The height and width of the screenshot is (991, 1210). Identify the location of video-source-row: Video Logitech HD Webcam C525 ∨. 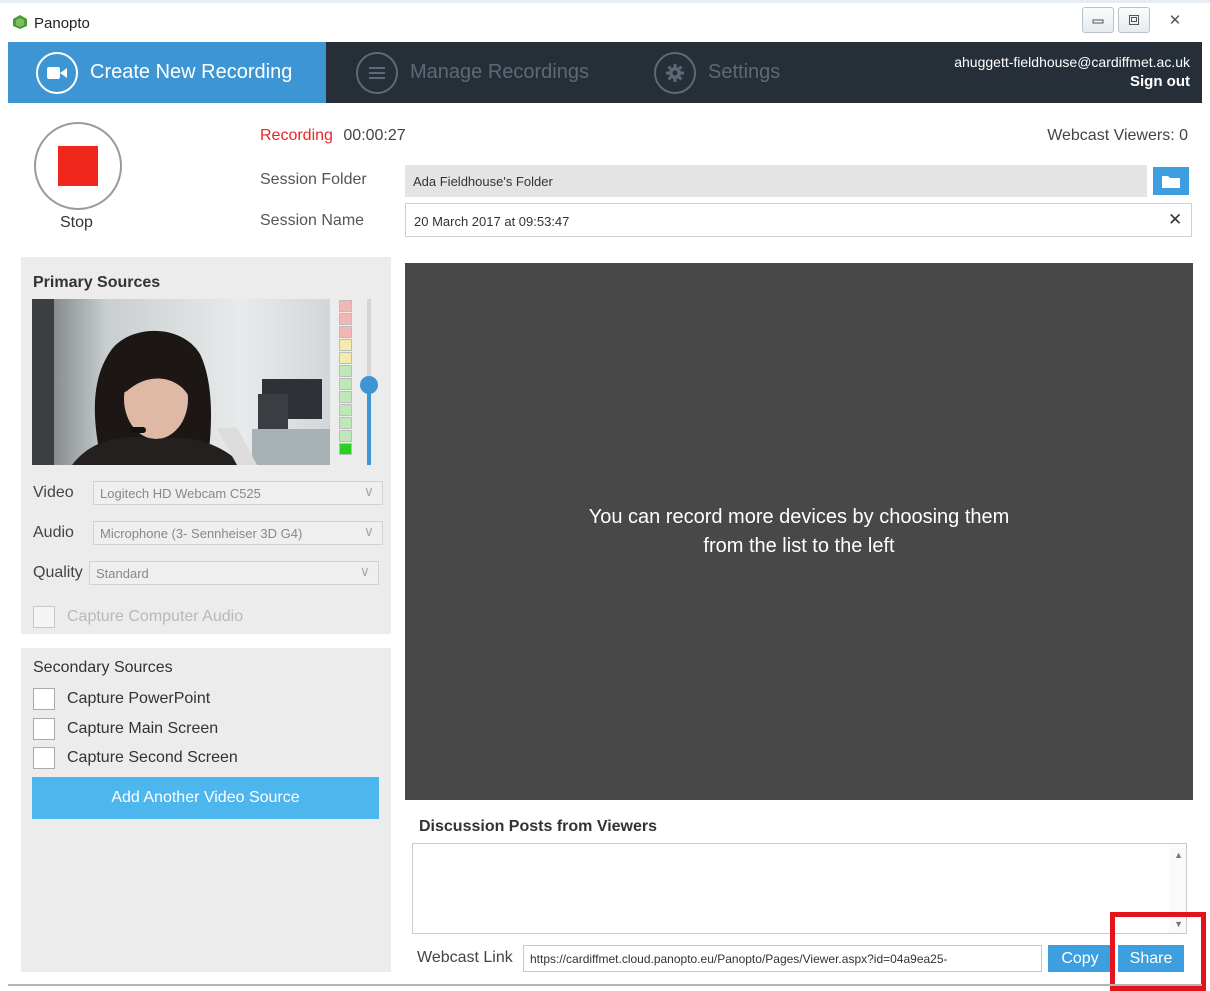
(208, 493).